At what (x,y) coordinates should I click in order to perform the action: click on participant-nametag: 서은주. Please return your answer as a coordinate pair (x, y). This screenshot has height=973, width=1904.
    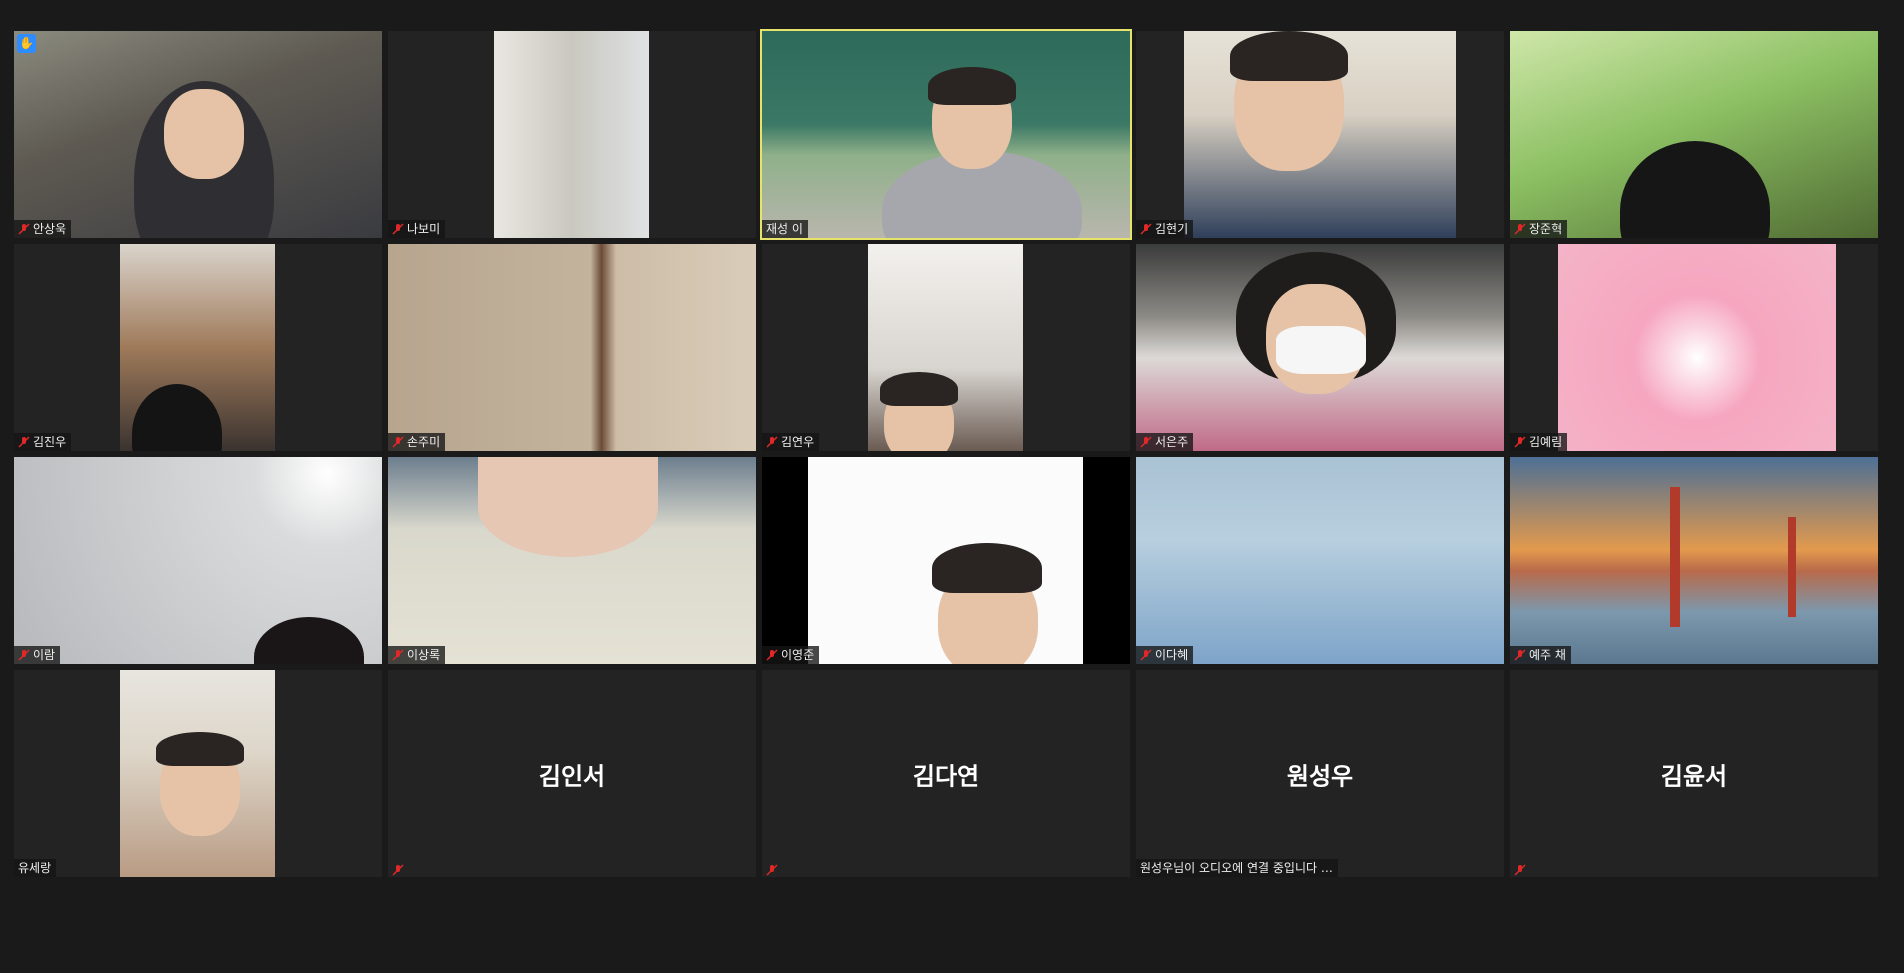
    Looking at the image, I should click on (1165, 442).